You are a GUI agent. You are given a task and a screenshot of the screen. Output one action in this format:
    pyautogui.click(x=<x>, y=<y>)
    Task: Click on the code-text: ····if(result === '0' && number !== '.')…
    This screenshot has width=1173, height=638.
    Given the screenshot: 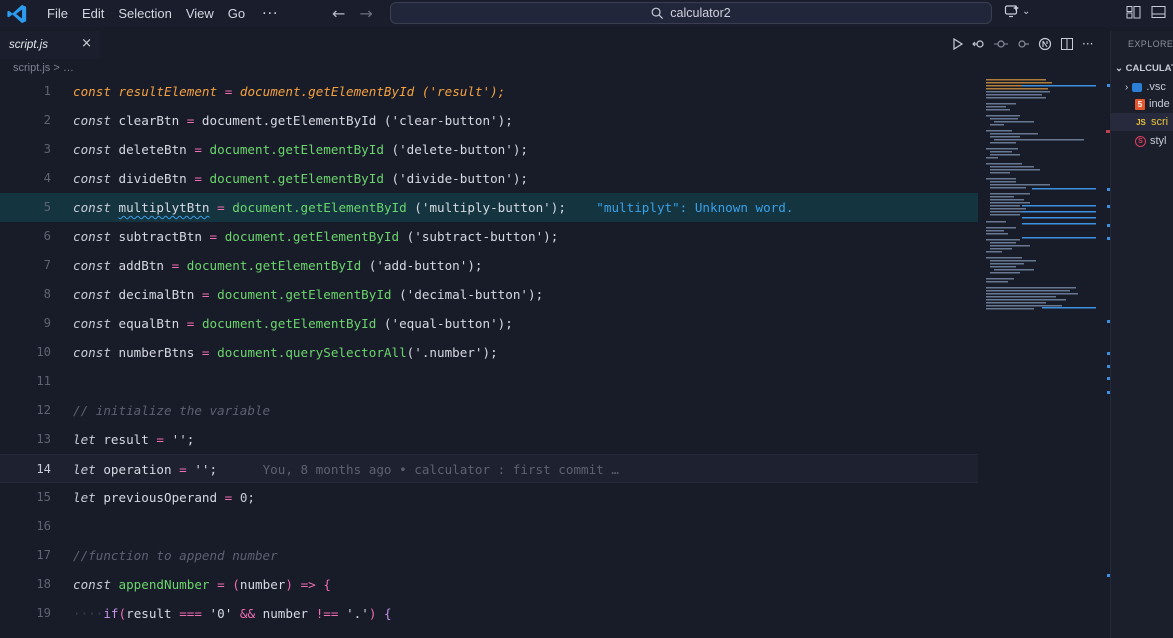 What is the action you would take?
    pyautogui.click(x=232, y=613)
    